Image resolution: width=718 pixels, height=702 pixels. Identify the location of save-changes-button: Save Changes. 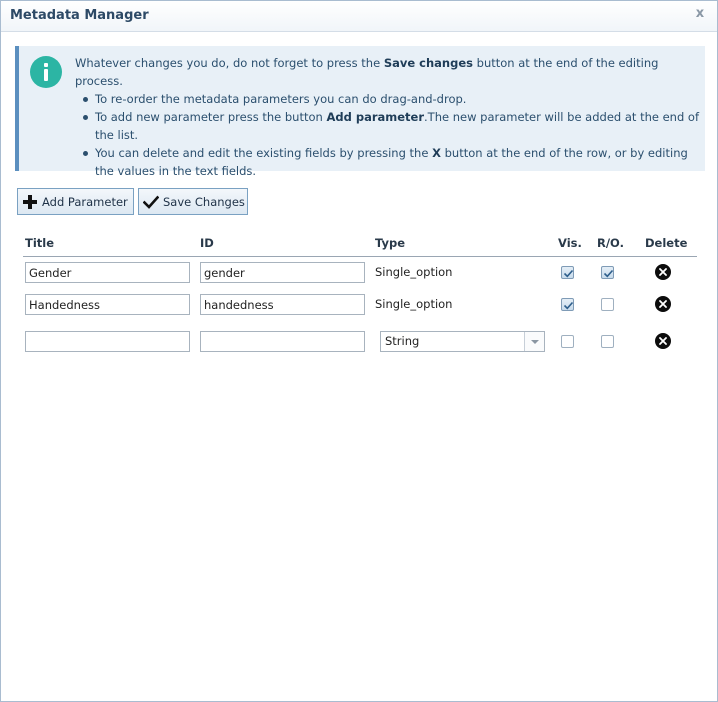
(193, 201).